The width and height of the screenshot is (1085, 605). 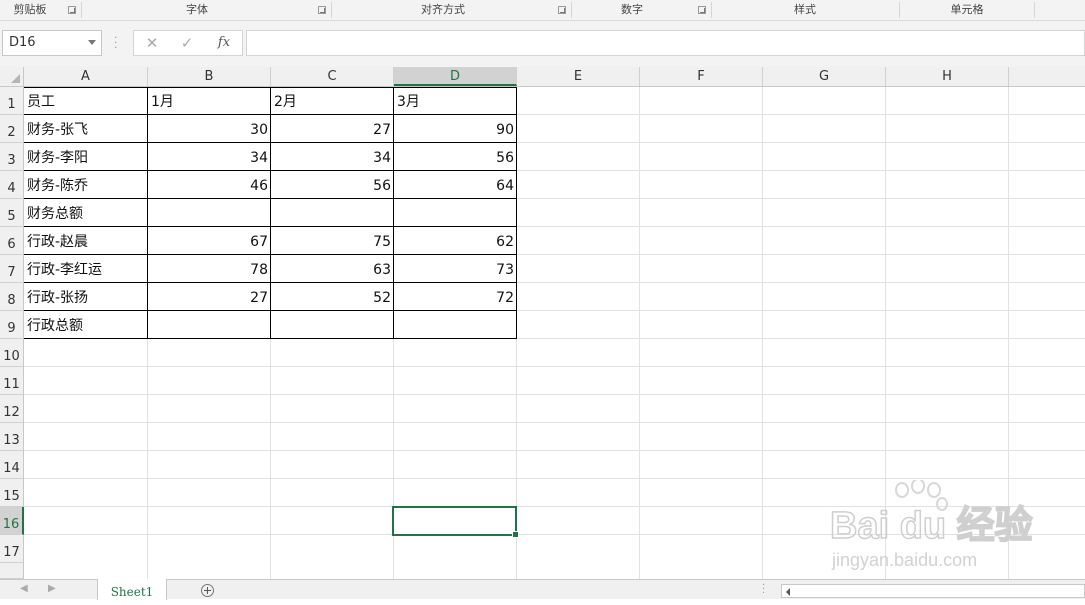 What do you see at coordinates (455, 269) in the screenshot?
I see `cell-d7: 73` at bounding box center [455, 269].